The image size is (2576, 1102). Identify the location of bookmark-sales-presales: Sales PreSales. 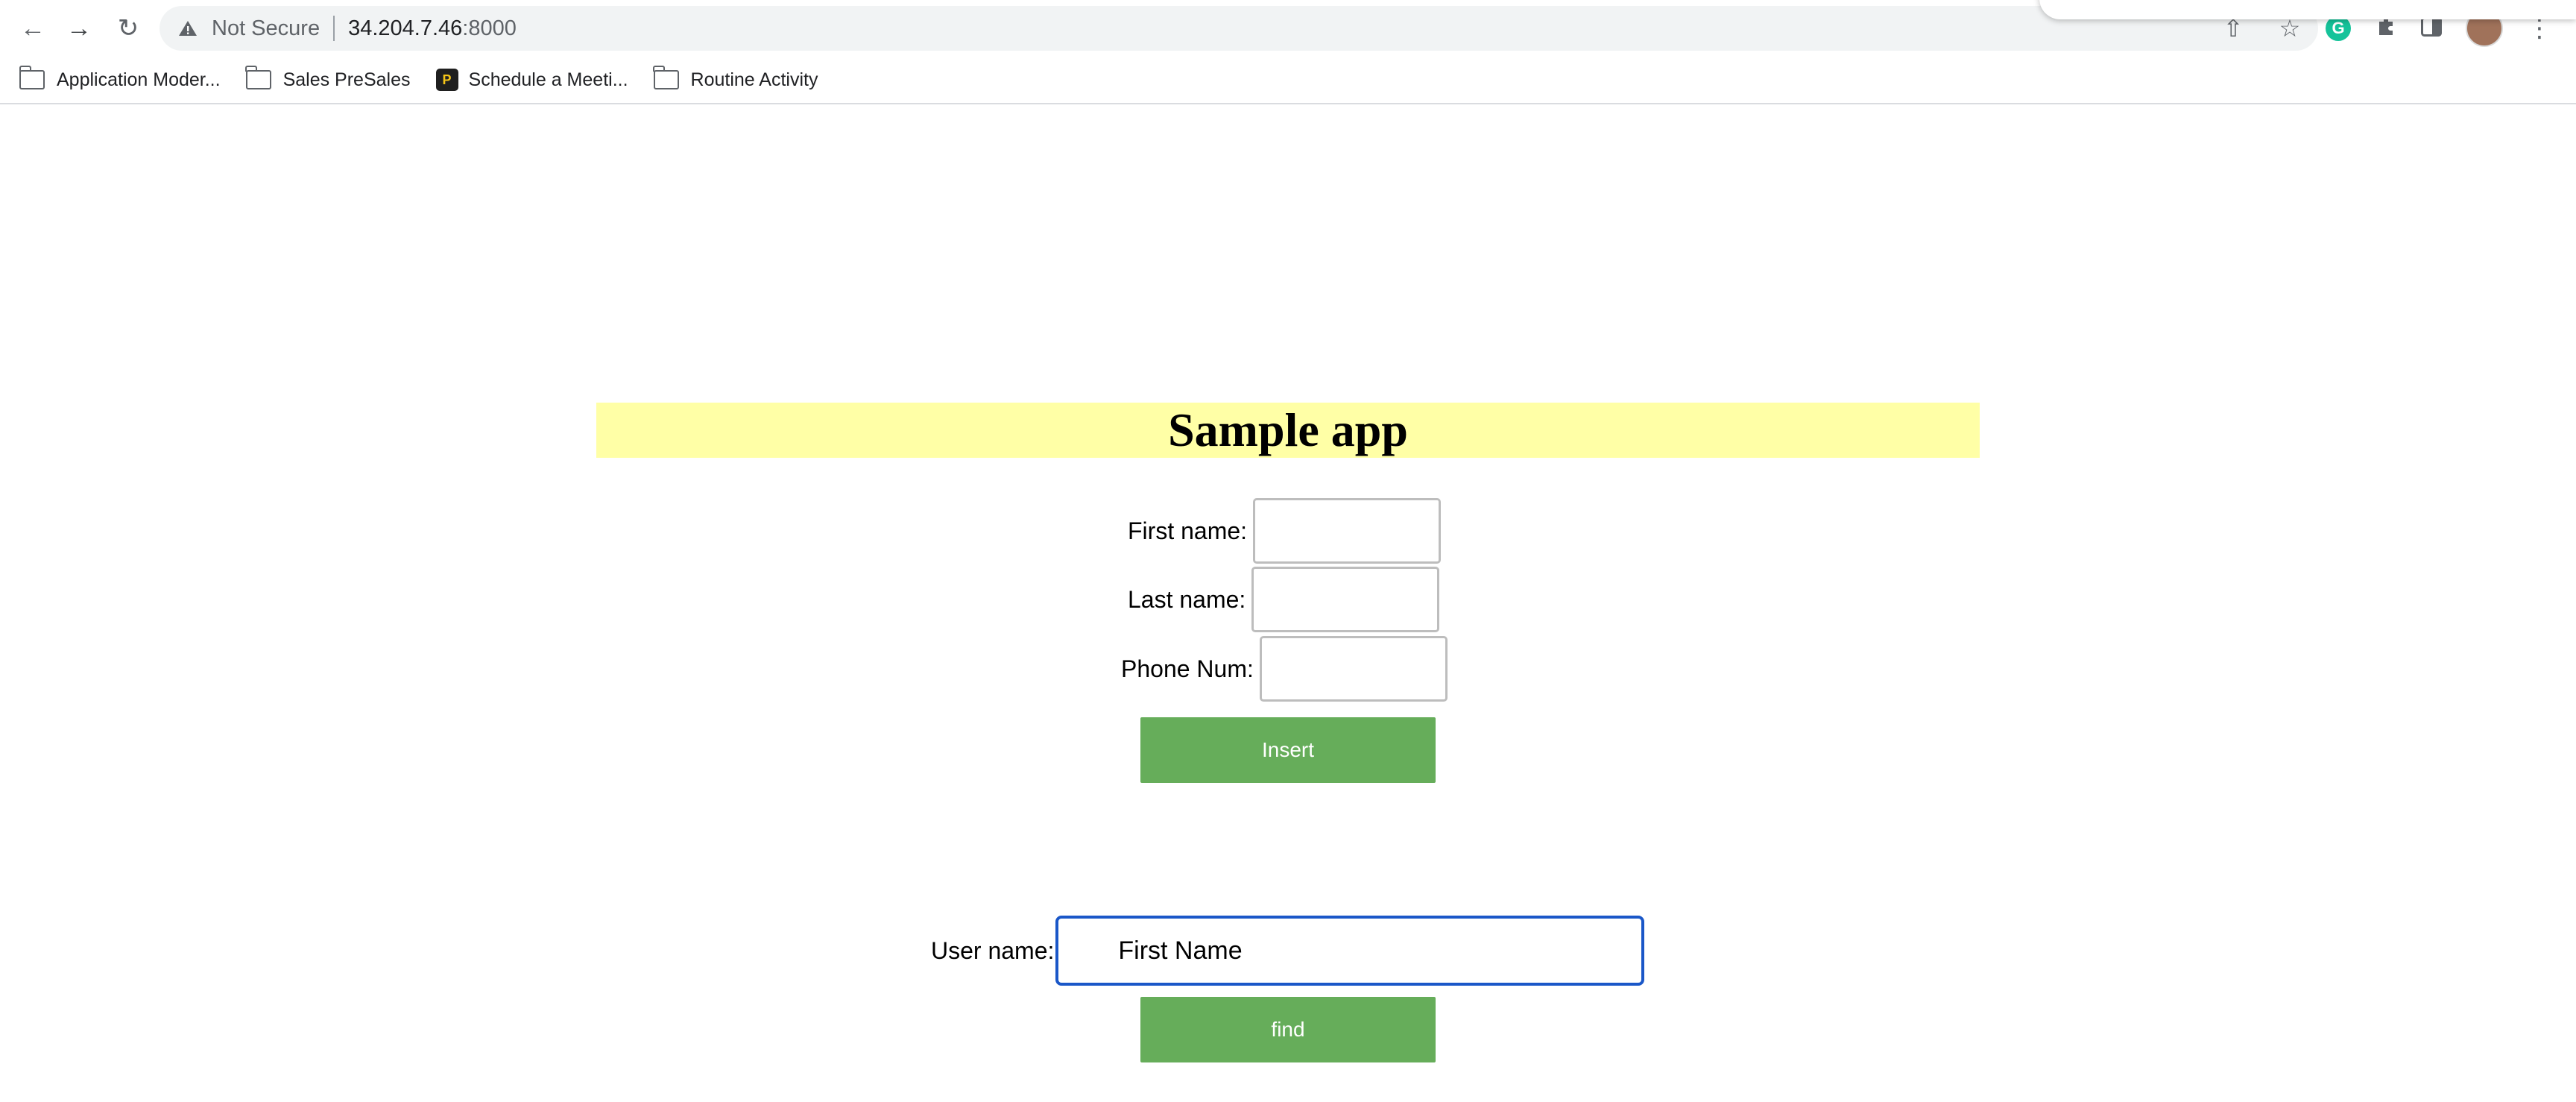
(328, 78).